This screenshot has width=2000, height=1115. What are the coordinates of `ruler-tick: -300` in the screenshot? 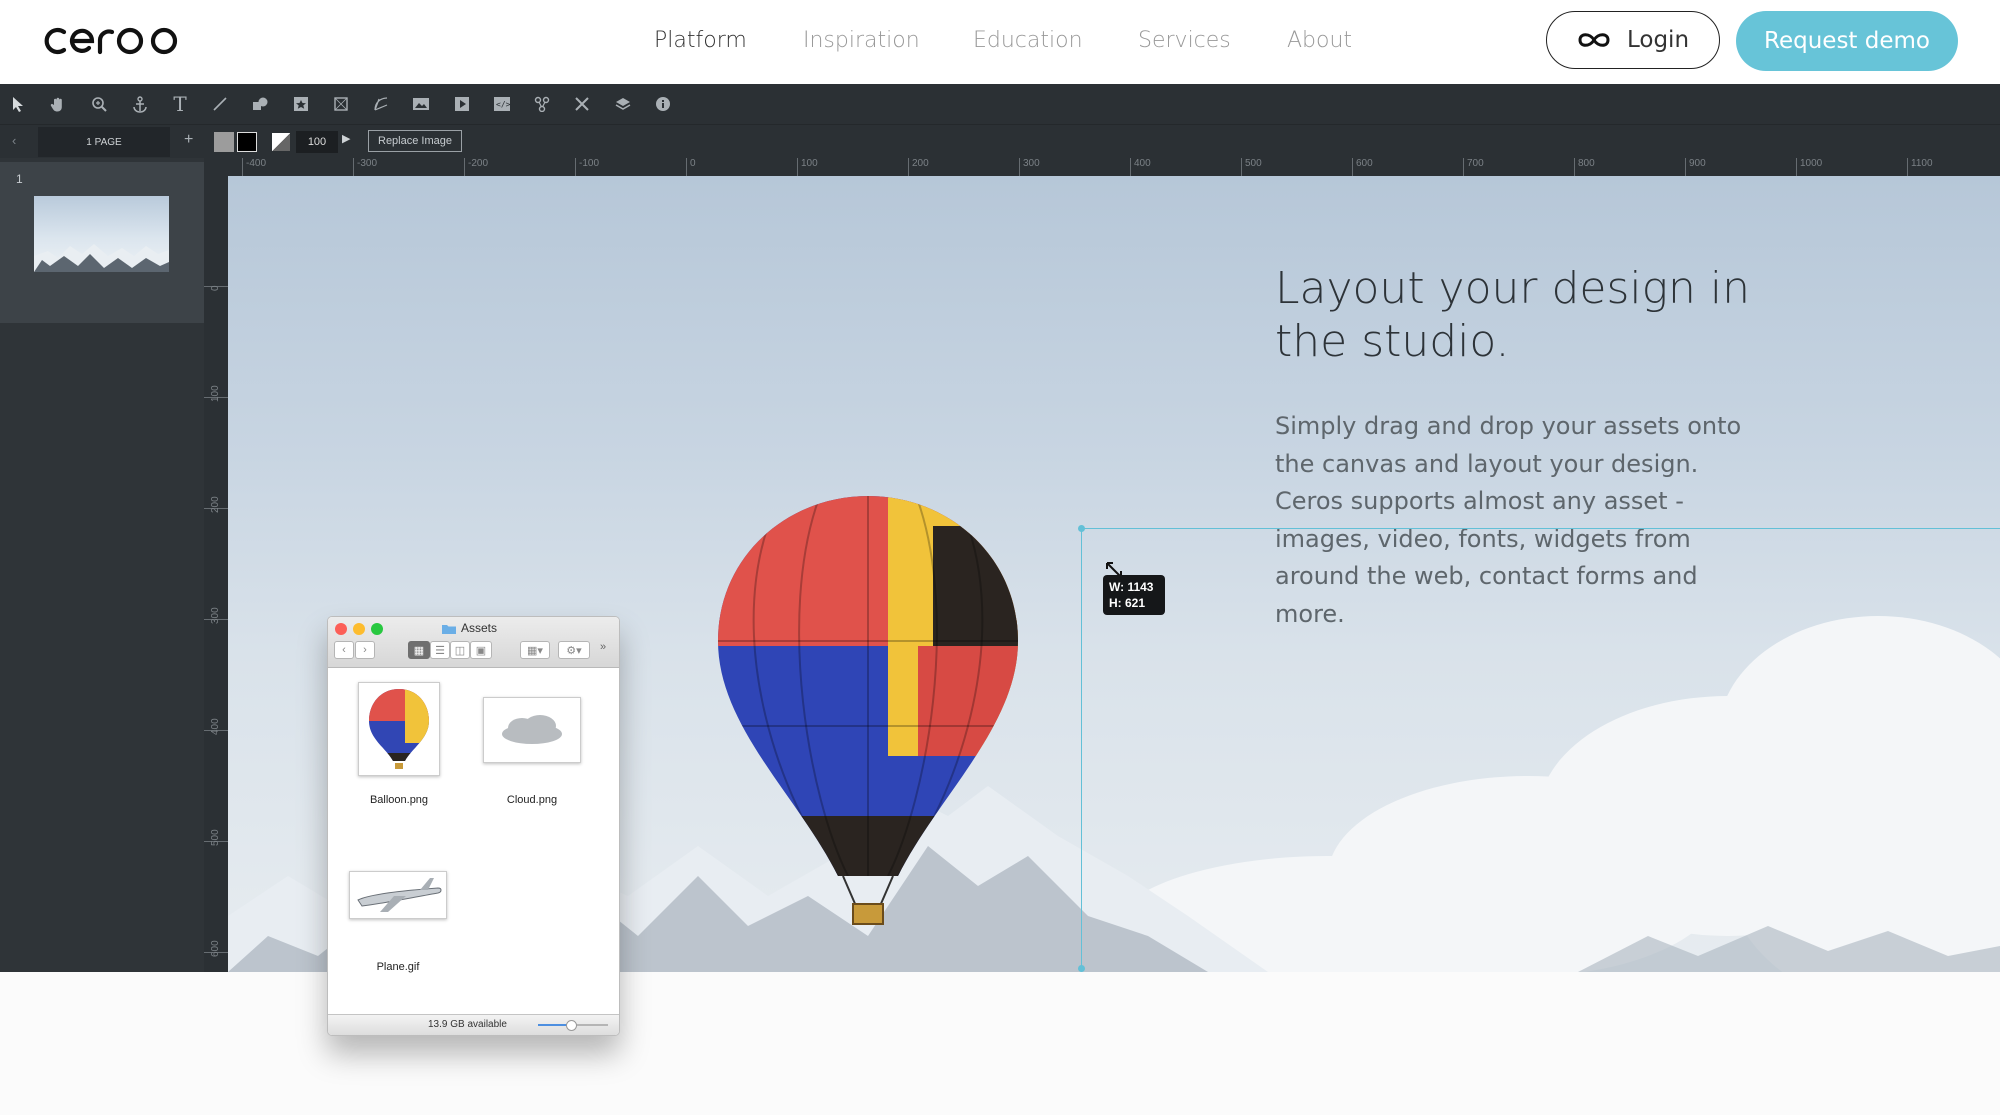 It's located at (365, 167).